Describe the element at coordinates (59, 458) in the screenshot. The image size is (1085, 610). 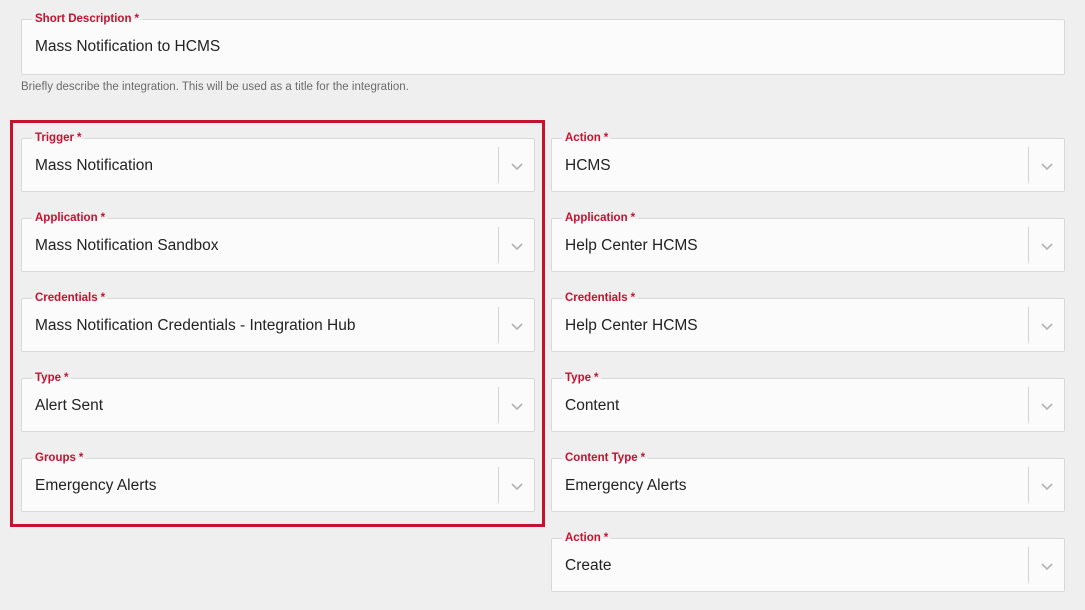
I see `trigger-groups-label: Groups *` at that location.